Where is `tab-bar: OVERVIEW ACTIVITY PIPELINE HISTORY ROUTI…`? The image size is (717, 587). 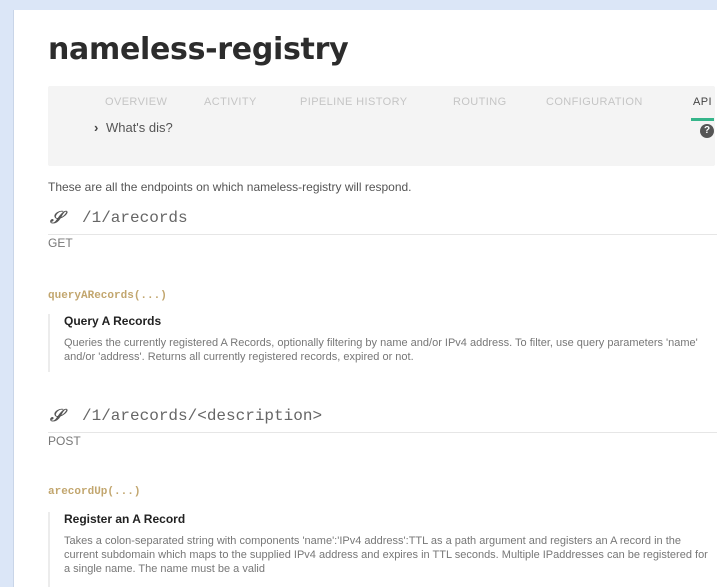
tab-bar: OVERVIEW ACTIVITY PIPELINE HISTORY ROUTI… is located at coordinates (381, 108).